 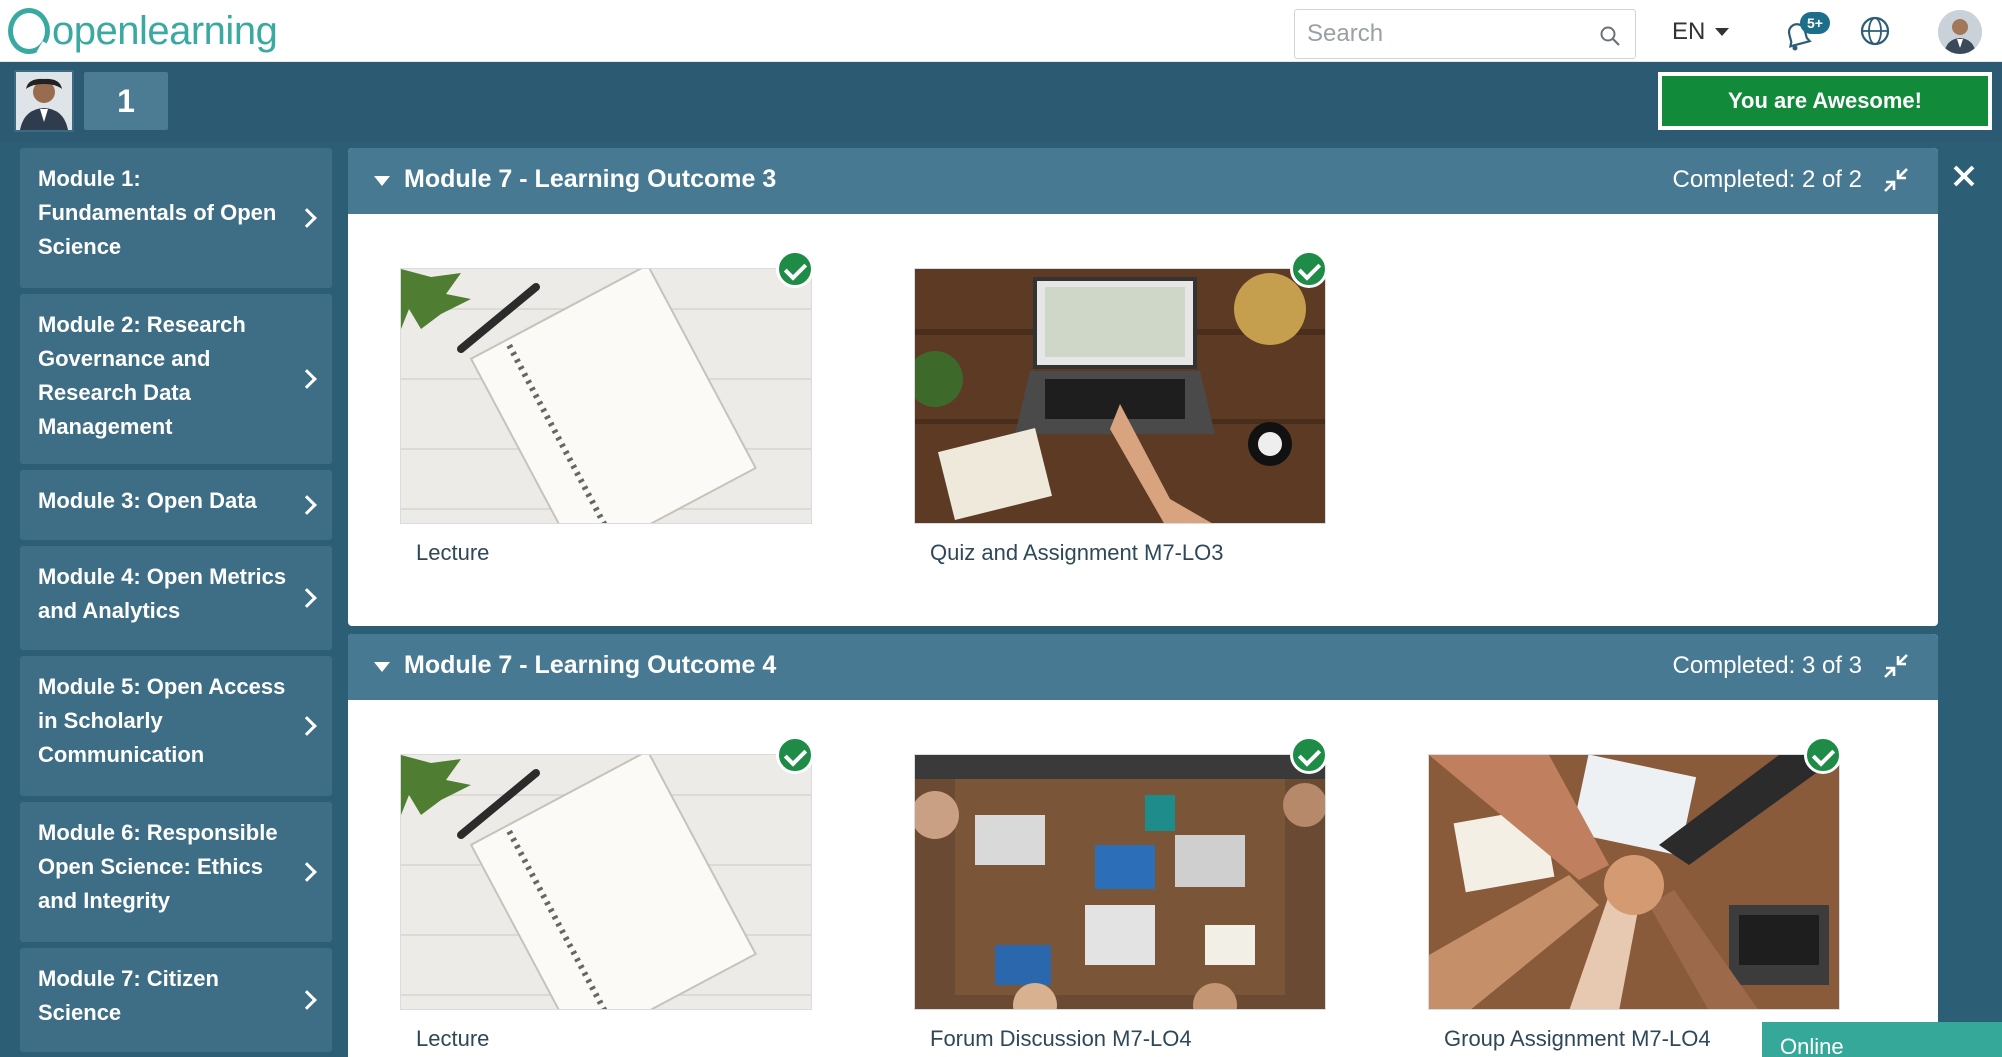 What do you see at coordinates (1077, 552) in the screenshot?
I see `activity-label: Quiz and Assignment M7-LO3` at bounding box center [1077, 552].